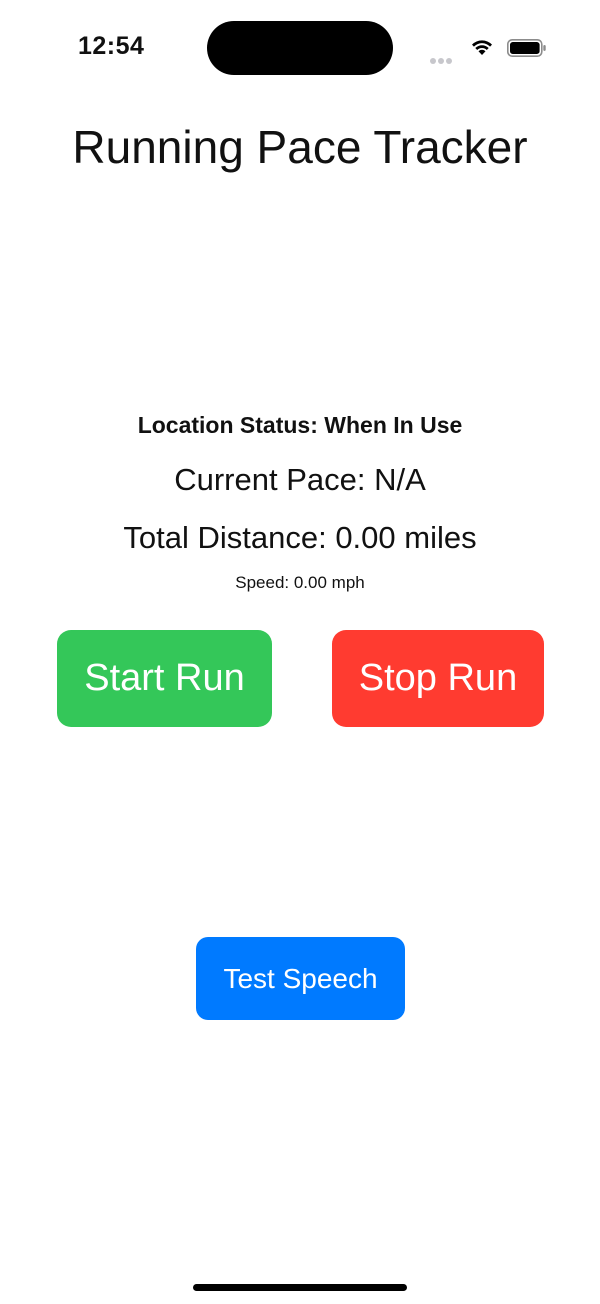  I want to click on location-status-label: Location Status: When In Use, so click(300, 425).